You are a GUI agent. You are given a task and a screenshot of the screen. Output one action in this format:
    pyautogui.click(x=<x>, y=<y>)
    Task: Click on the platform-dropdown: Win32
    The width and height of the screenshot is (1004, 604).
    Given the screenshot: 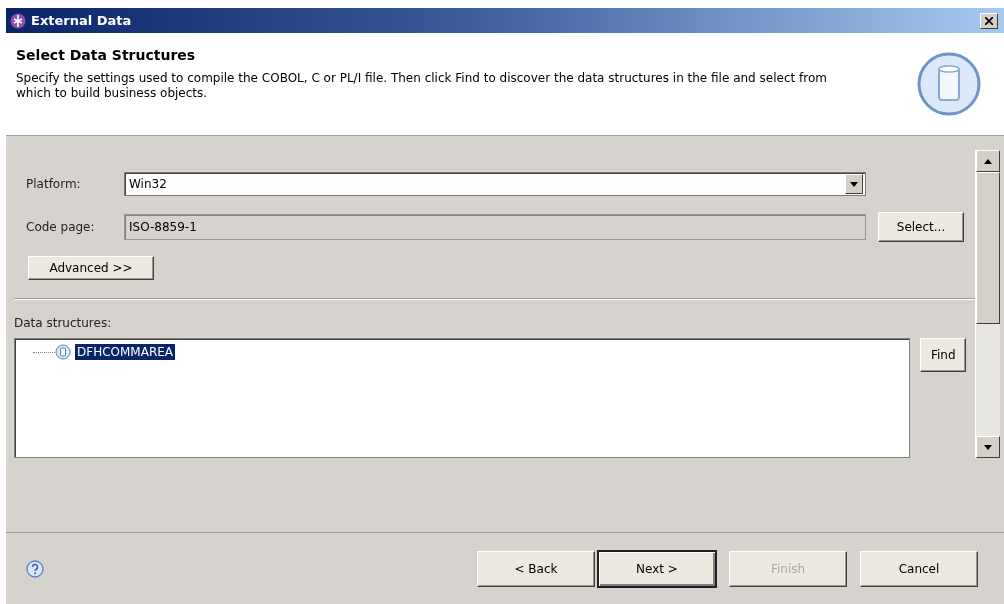 What is the action you would take?
    pyautogui.click(x=495, y=184)
    